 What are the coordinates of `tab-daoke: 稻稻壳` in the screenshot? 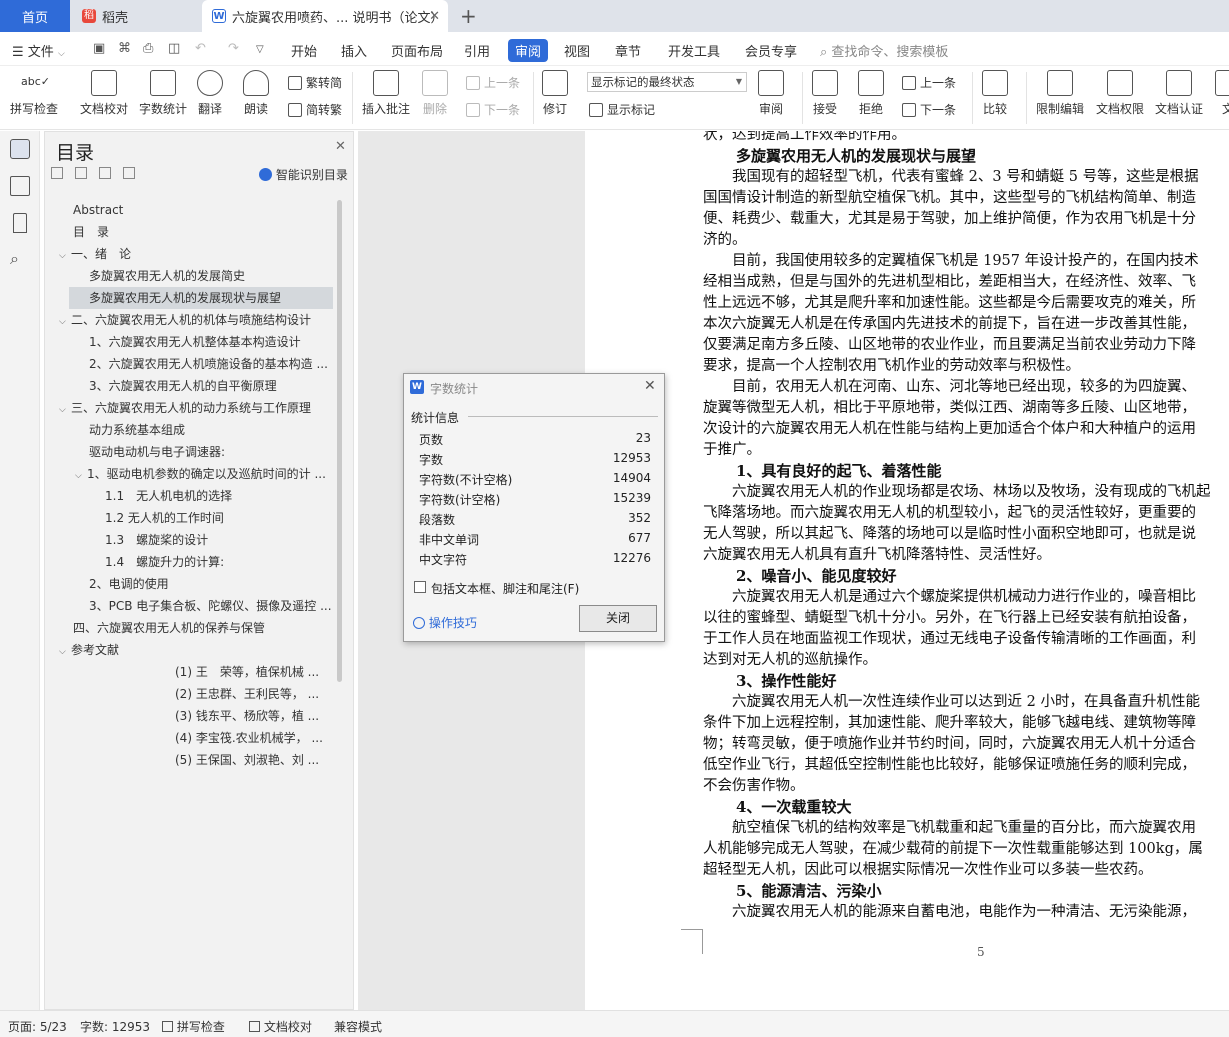 It's located at (136, 16).